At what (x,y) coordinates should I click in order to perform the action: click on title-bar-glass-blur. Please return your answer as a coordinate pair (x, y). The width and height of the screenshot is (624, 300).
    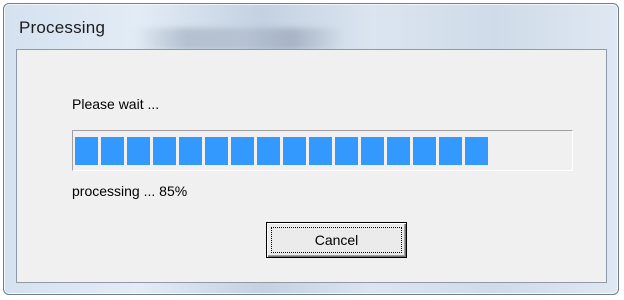
    Looking at the image, I should click on (239, 39).